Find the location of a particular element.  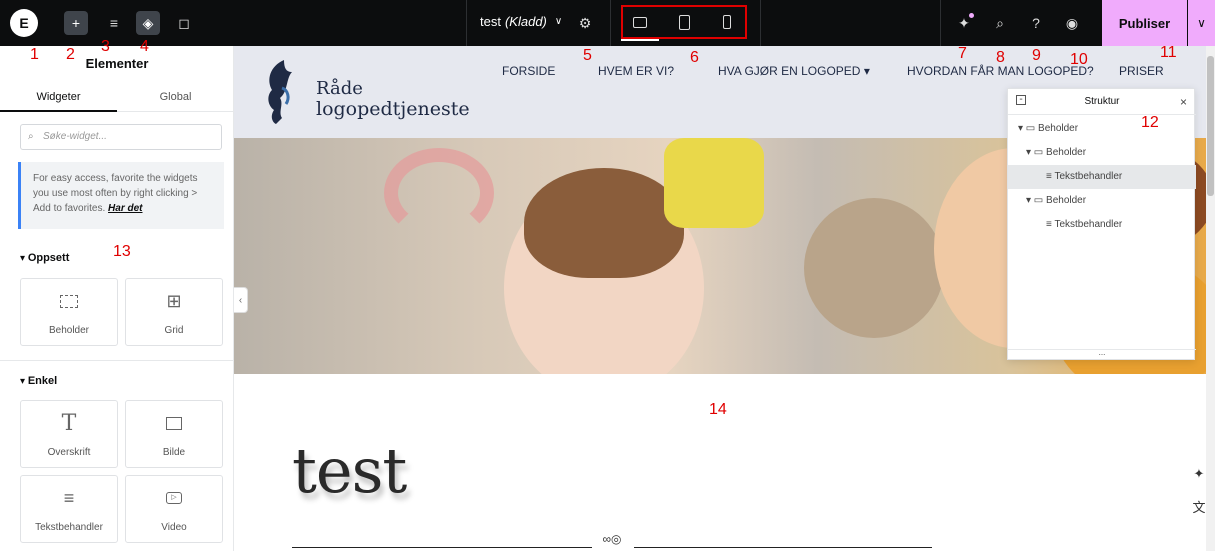

grid-icon: ⊞ is located at coordinates (174, 300).